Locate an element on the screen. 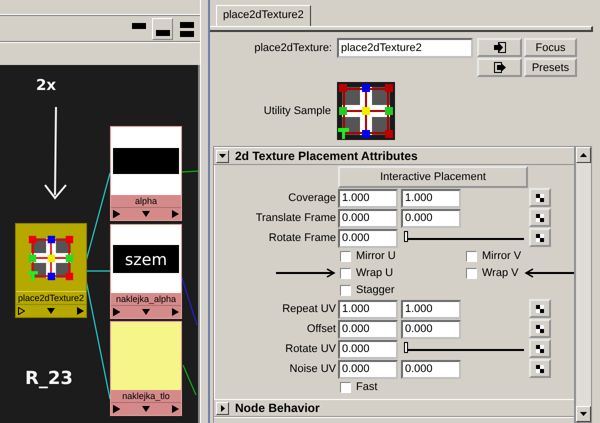  scroll-down-icon is located at coordinates (583, 414).